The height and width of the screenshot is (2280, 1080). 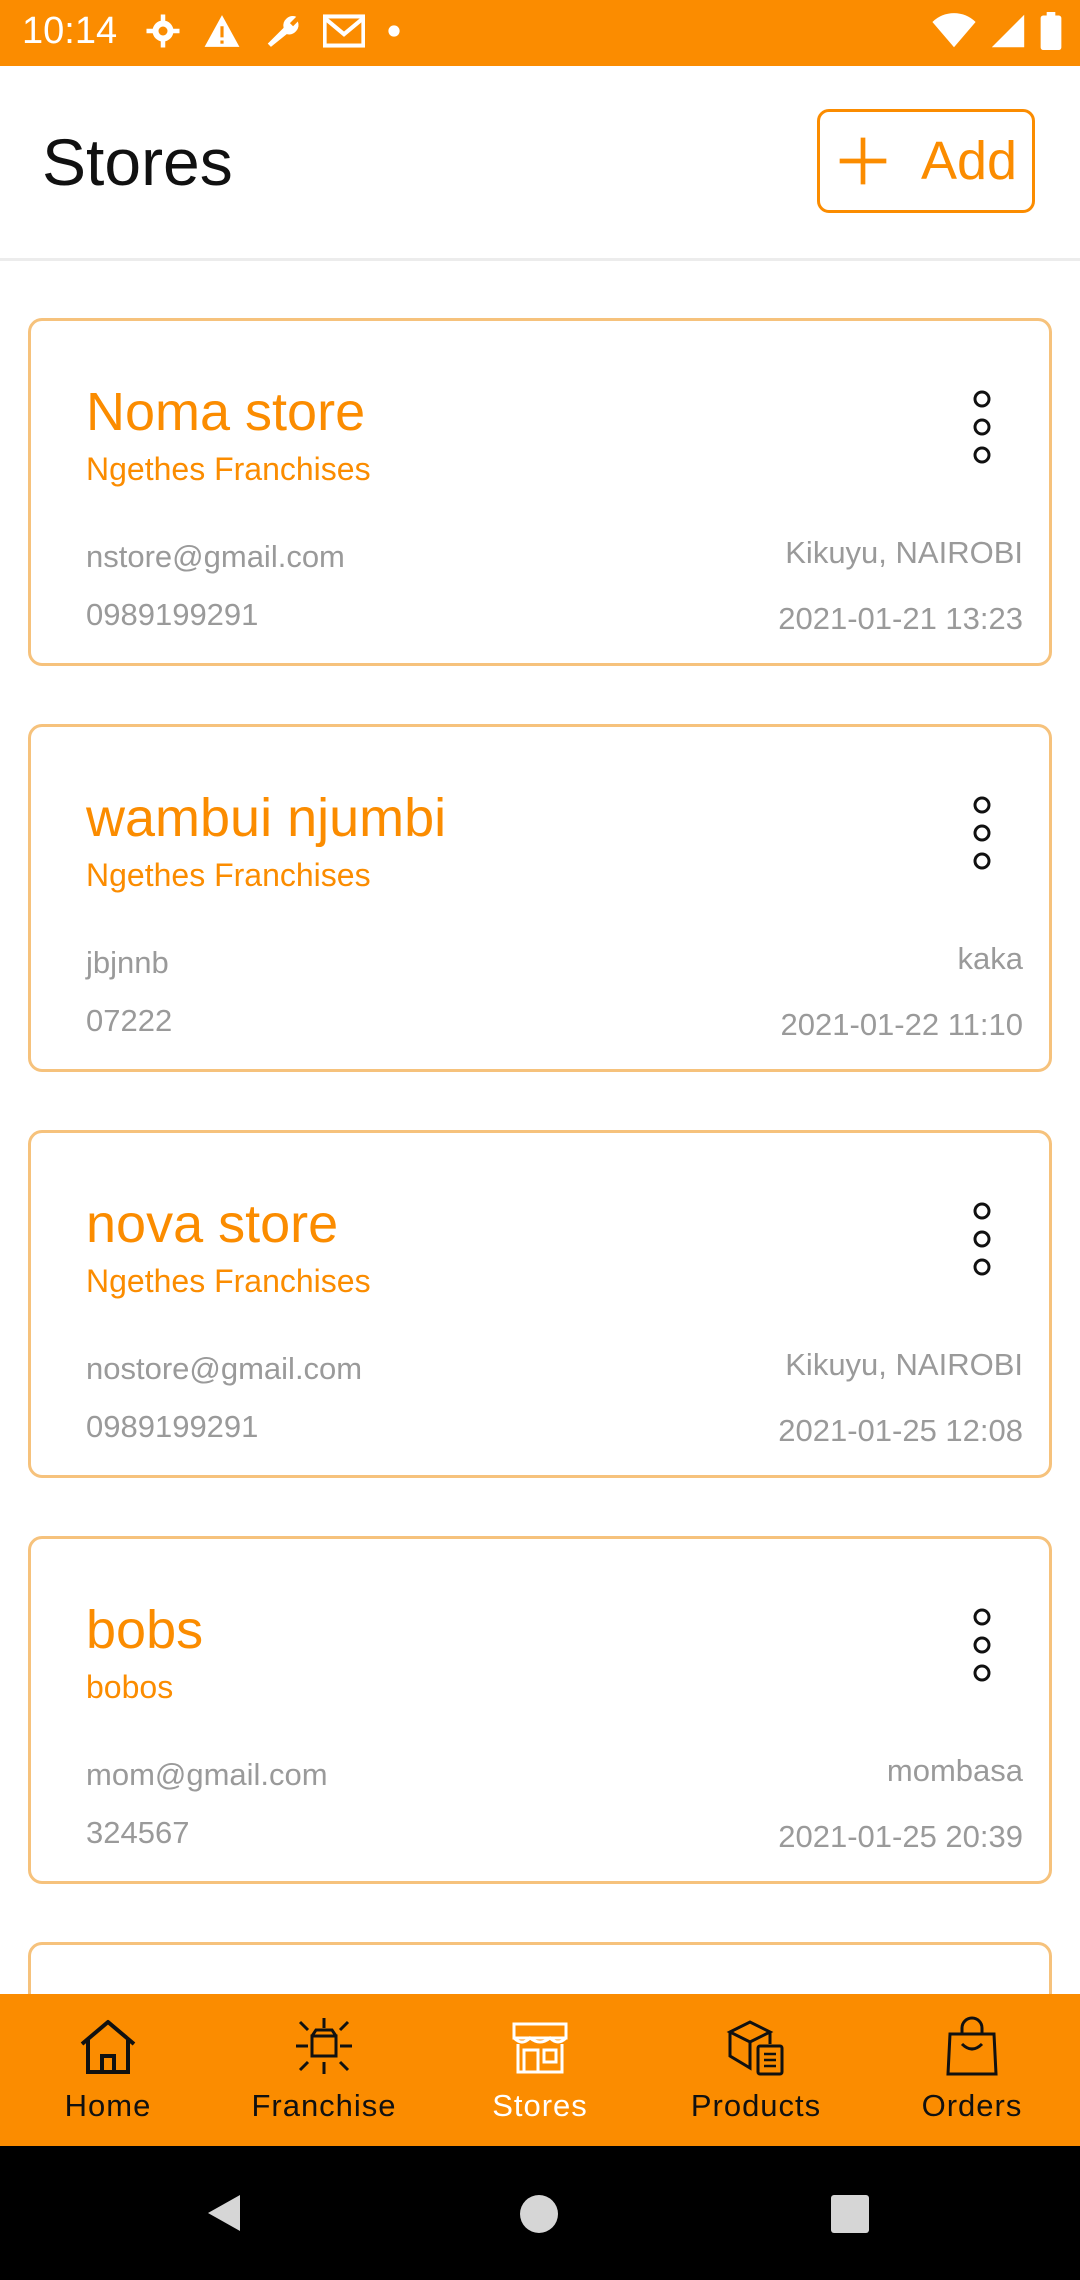 I want to click on store-email: mom@gmail.com, so click(x=207, y=1774).